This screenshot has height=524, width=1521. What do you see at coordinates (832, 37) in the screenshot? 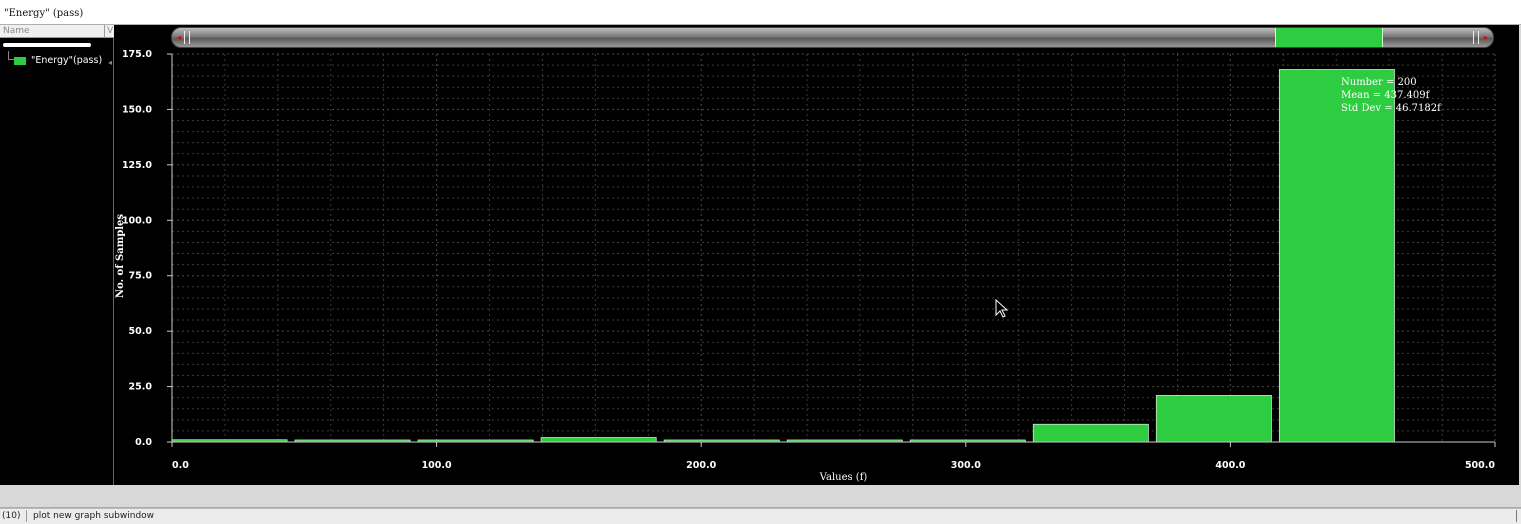
I see `horizontal-scrollbar: ◂ ▸` at bounding box center [832, 37].